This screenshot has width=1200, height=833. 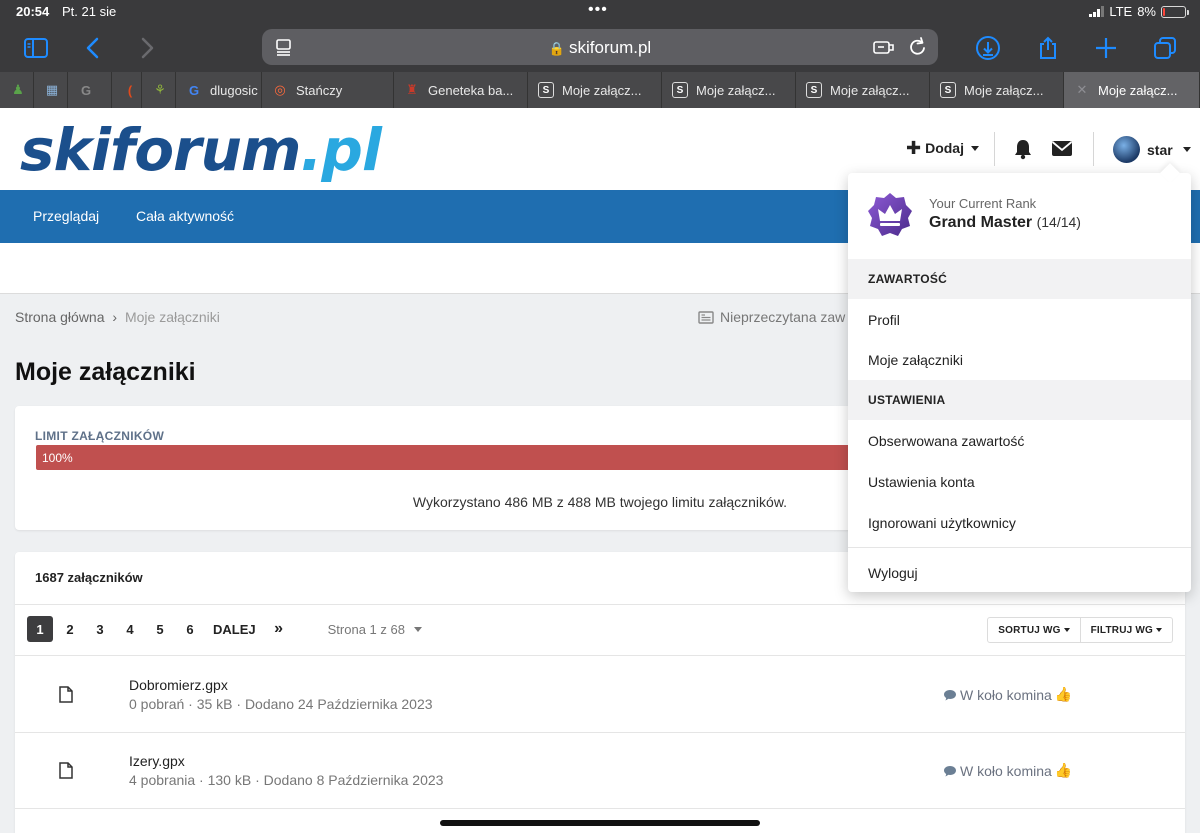 I want to click on limit-label: LIMIT ZAŁĄCZNIKÓW, so click(x=100, y=436).